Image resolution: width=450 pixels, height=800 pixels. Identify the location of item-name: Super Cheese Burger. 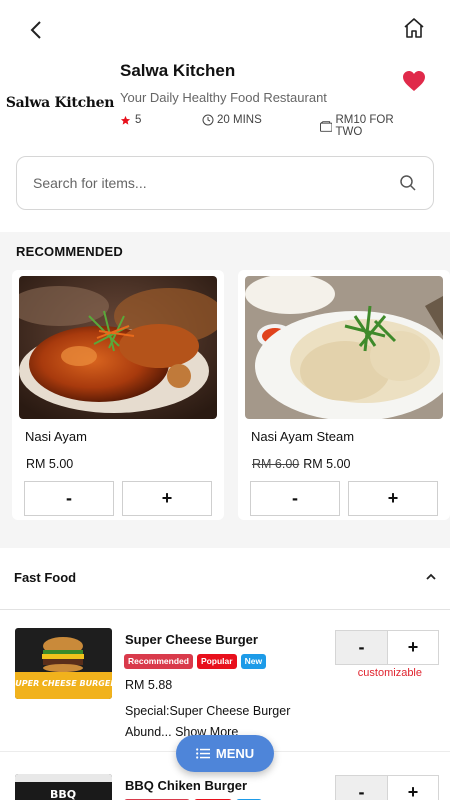
(191, 639).